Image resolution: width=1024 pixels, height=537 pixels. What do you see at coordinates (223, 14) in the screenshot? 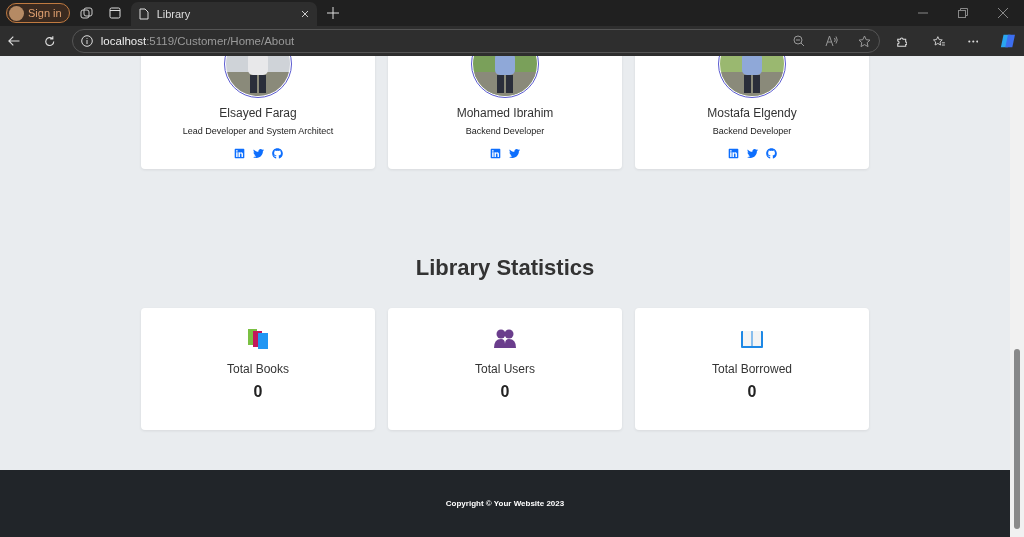
I see `browser-tab: Library` at bounding box center [223, 14].